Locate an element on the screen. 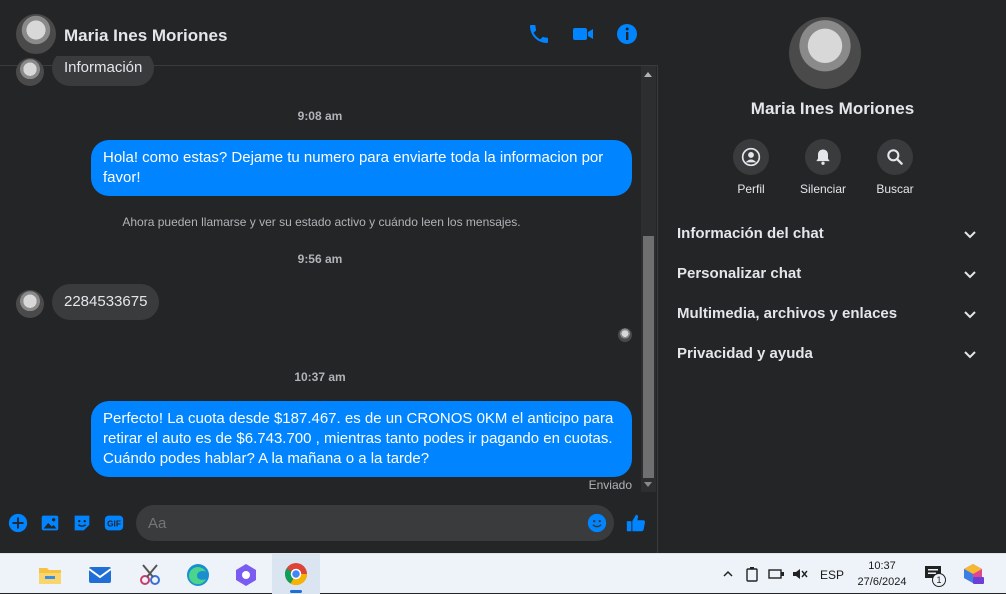 The width and height of the screenshot is (1006, 594). composer-bar: GIF is located at coordinates (329, 525).